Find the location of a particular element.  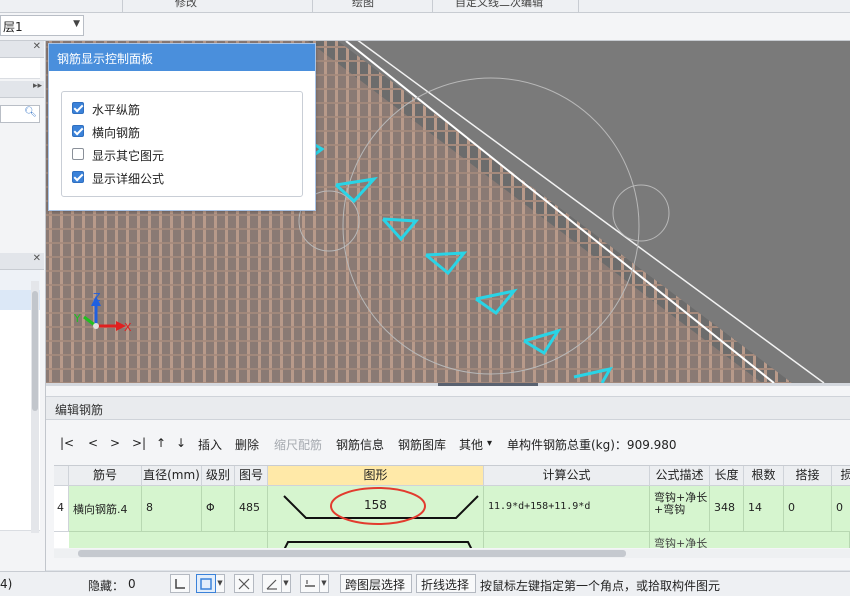

properties-header: ✕ is located at coordinates (22, 261).